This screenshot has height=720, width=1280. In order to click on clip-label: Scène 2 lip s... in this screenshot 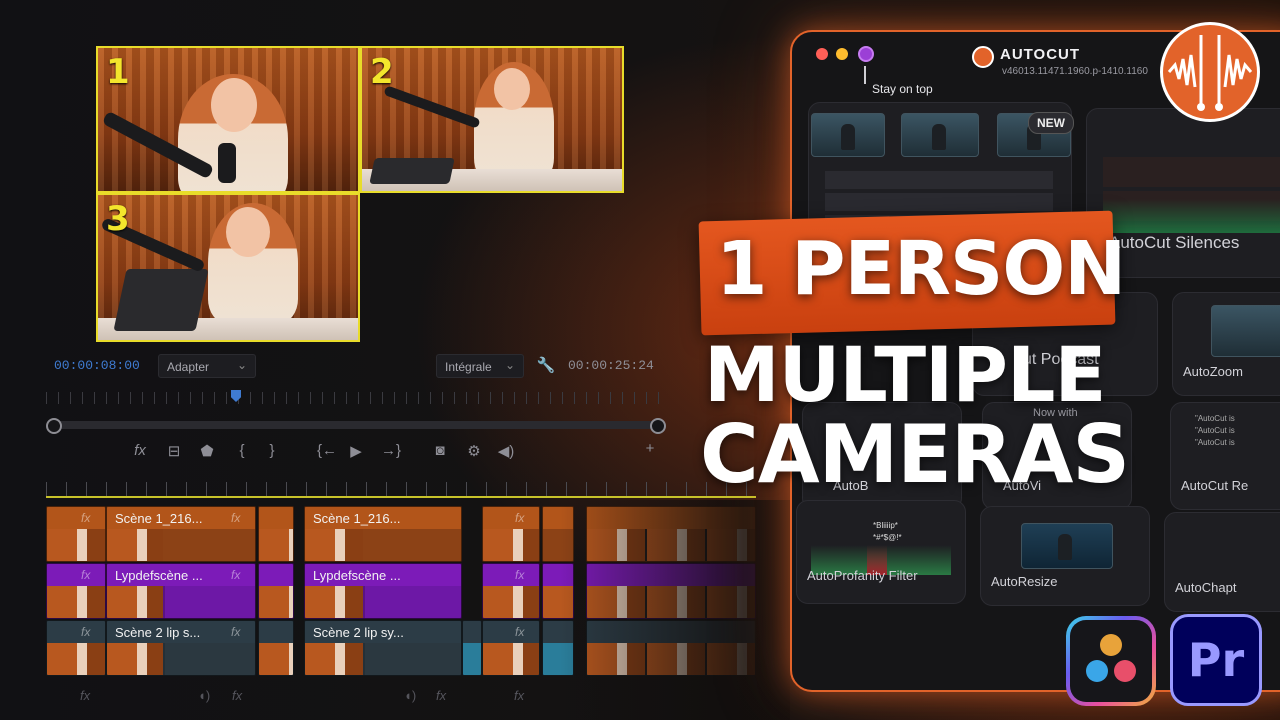, I will do `click(158, 632)`.